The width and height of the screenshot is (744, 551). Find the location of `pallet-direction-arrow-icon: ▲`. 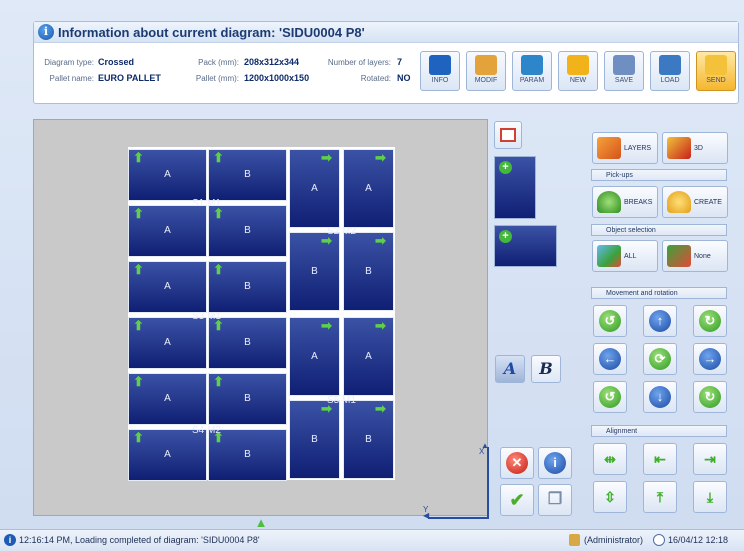

pallet-direction-arrow-icon: ▲ is located at coordinates (261, 522).